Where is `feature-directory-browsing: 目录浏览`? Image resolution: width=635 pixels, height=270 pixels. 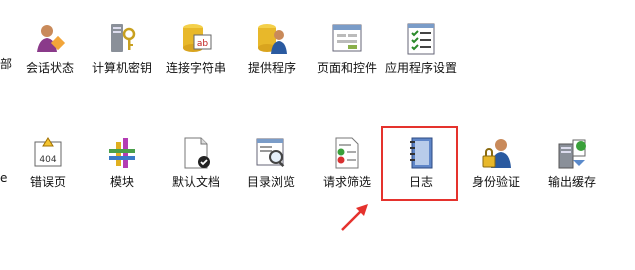 feature-directory-browsing: 目录浏览 is located at coordinates (271, 168).